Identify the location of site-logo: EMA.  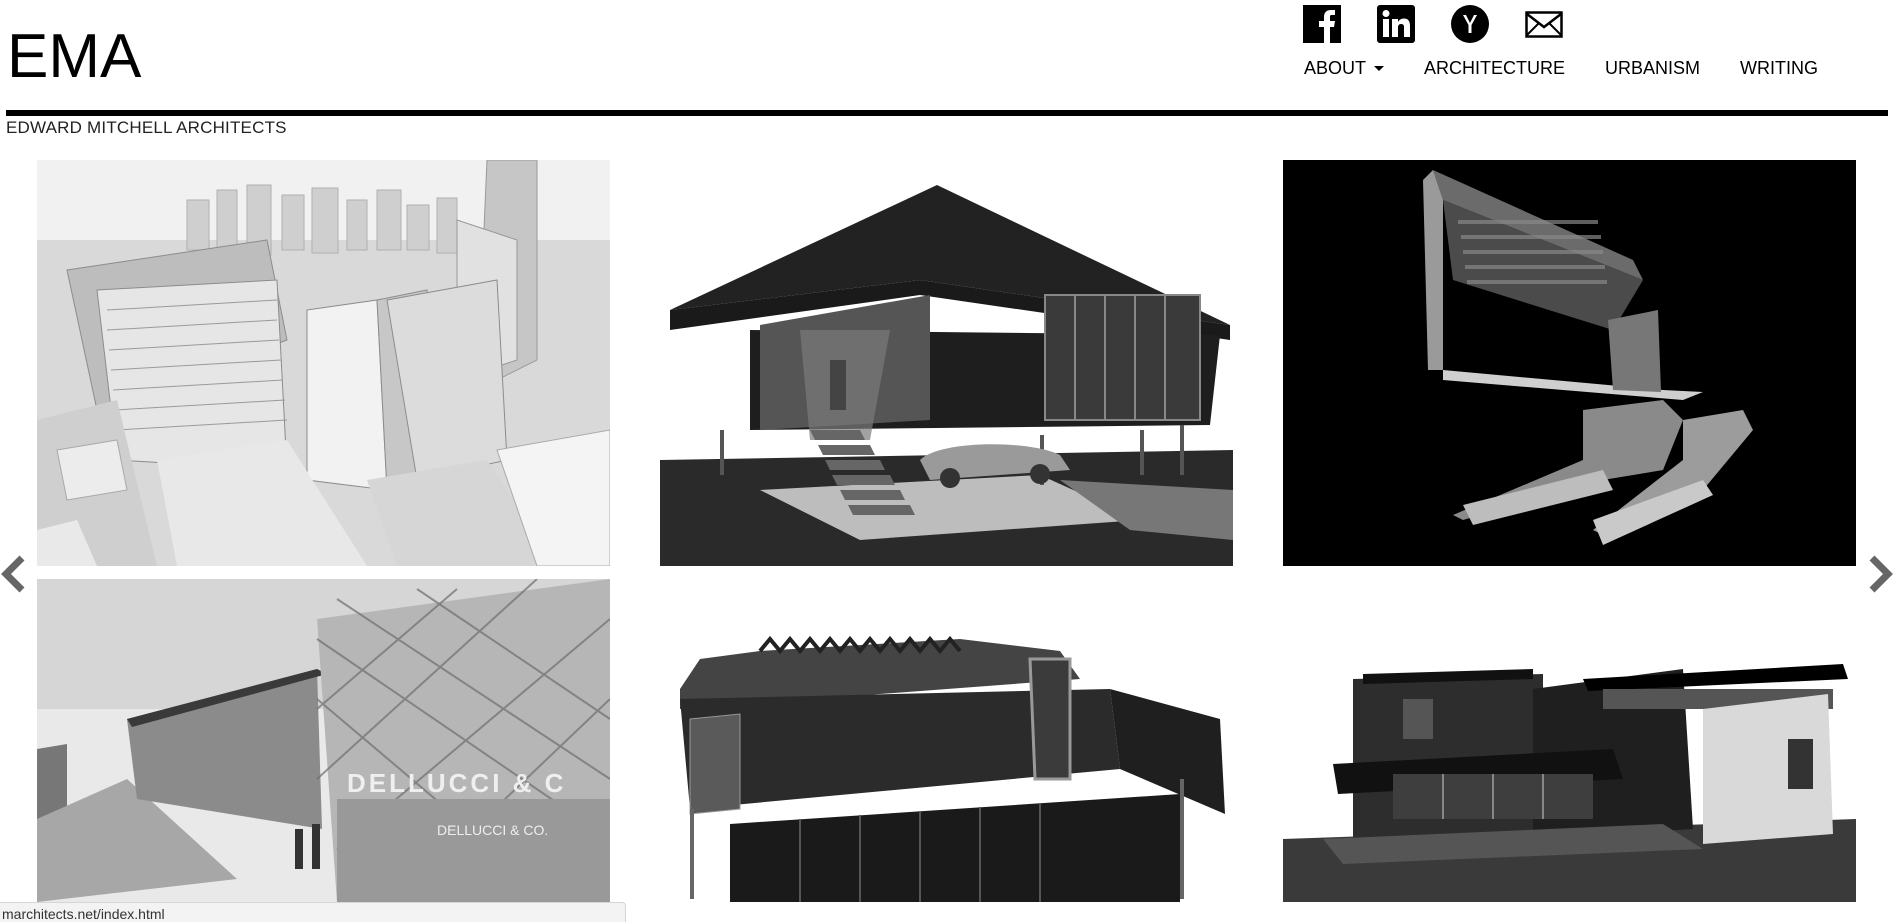
(74, 57).